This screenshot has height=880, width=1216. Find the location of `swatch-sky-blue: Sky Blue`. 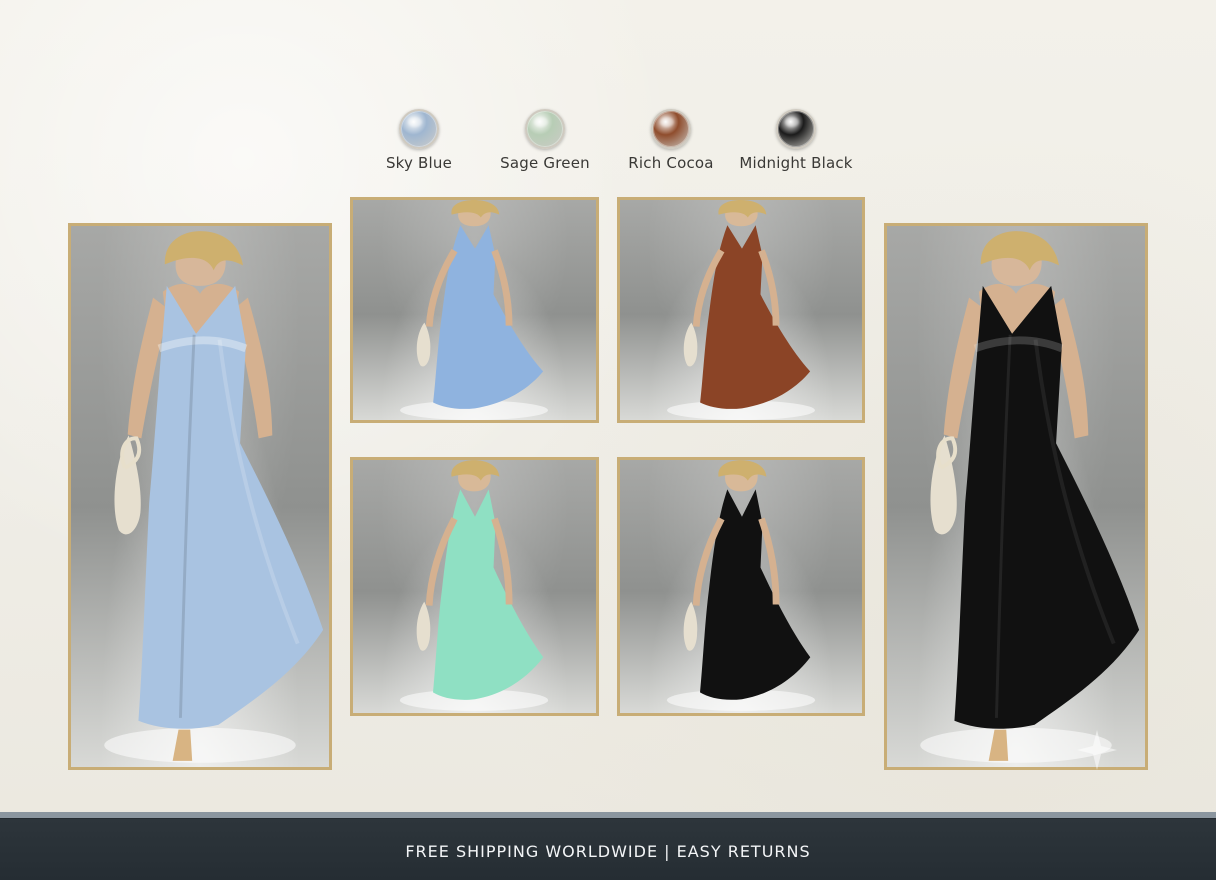

swatch-sky-blue: Sky Blue is located at coordinates (419, 143).